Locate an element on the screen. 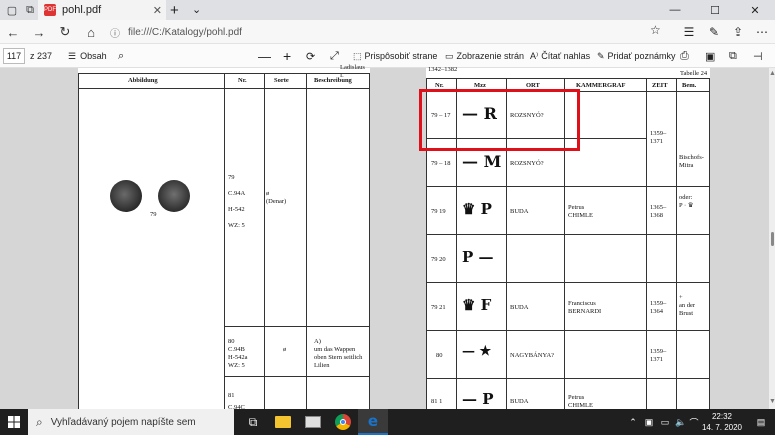 The width and height of the screenshot is (775, 435). fit-width-icon: ⤢ is located at coordinates (334, 56).